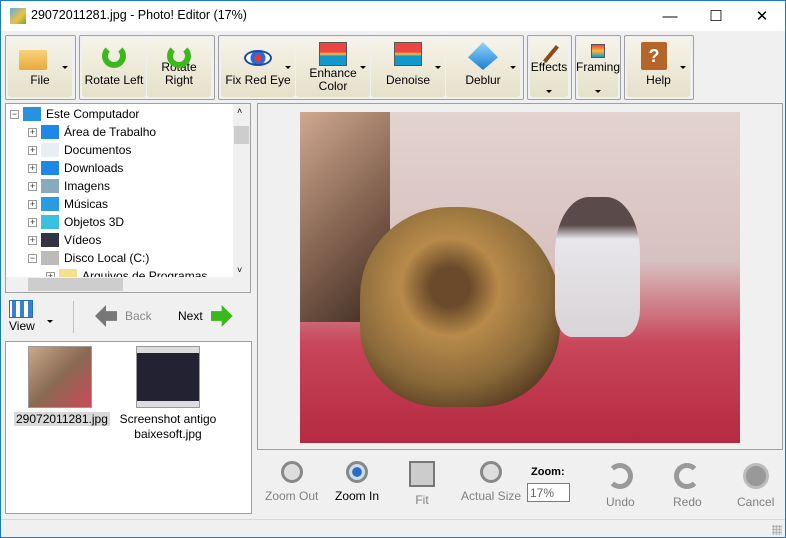 The height and width of the screenshot is (538, 786). I want to click on thumbnail-item: 29072011281.jpg, so click(62, 386).